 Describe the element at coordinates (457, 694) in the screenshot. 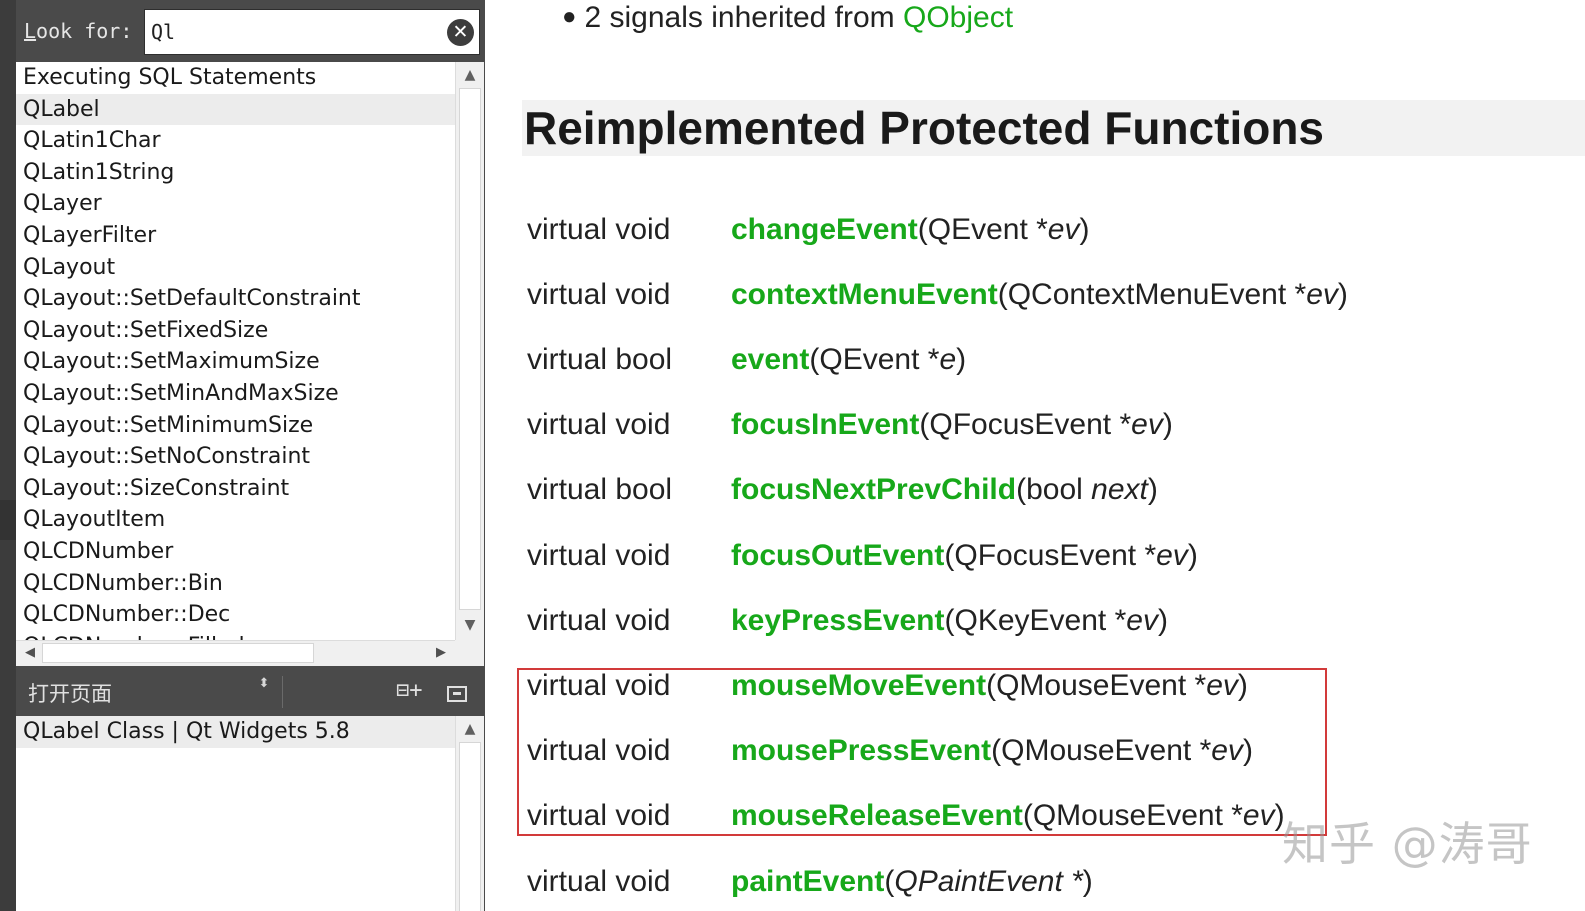

I see `close-page-icon` at that location.